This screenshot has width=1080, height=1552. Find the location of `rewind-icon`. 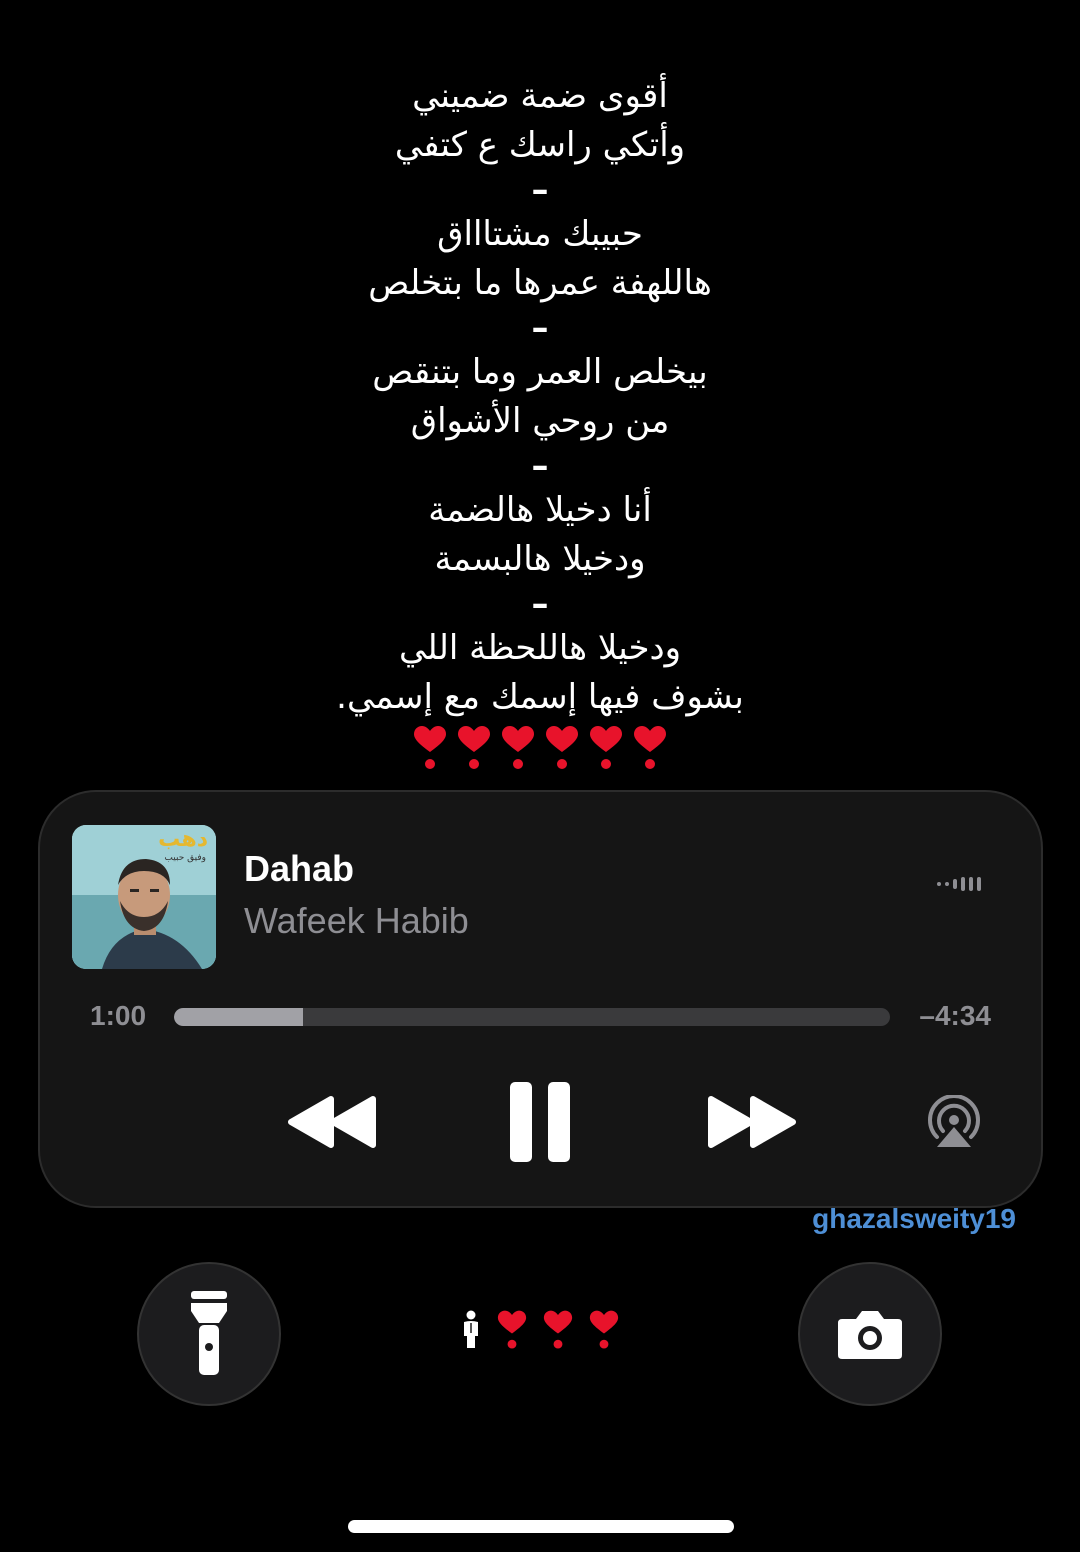

rewind-icon is located at coordinates (332, 1122).